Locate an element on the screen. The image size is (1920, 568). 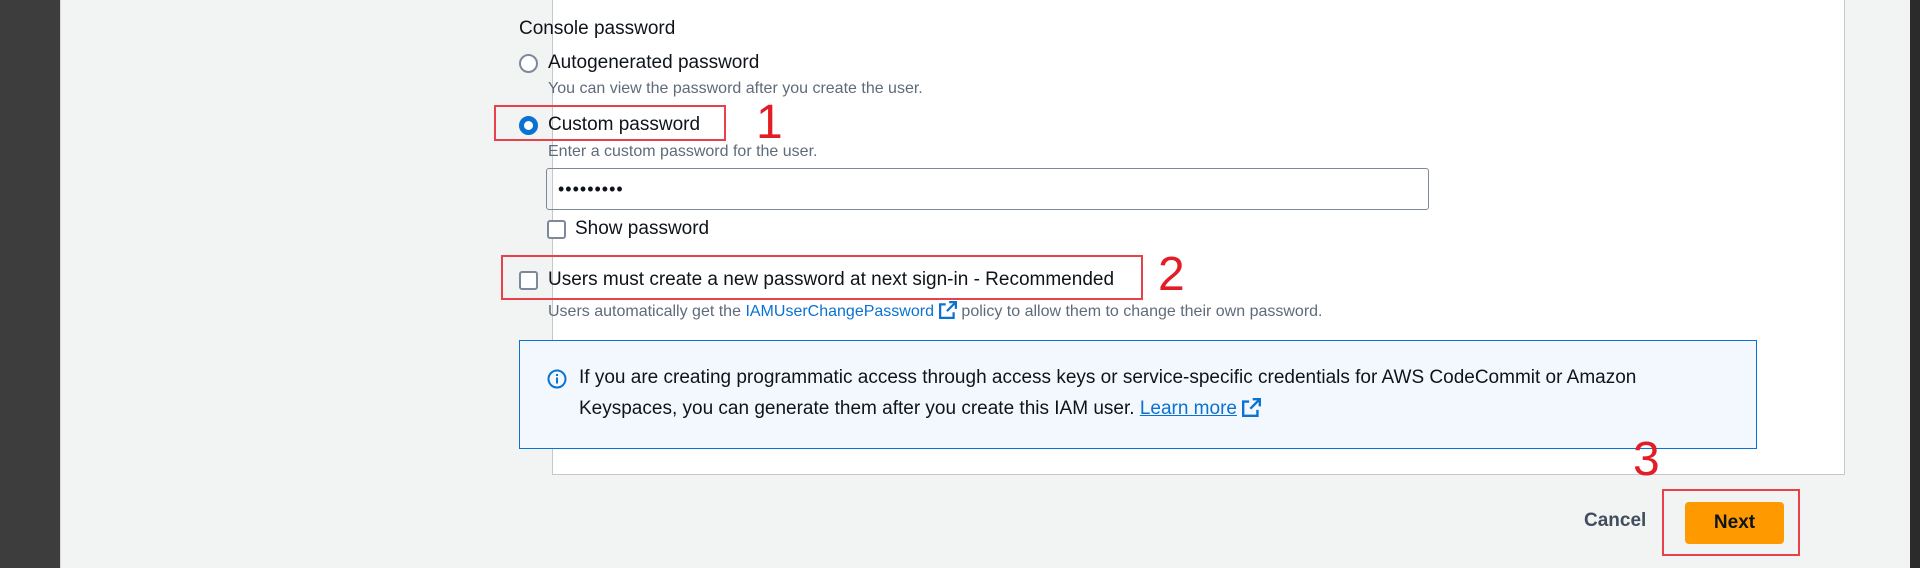
info-icon is located at coordinates (557, 381).